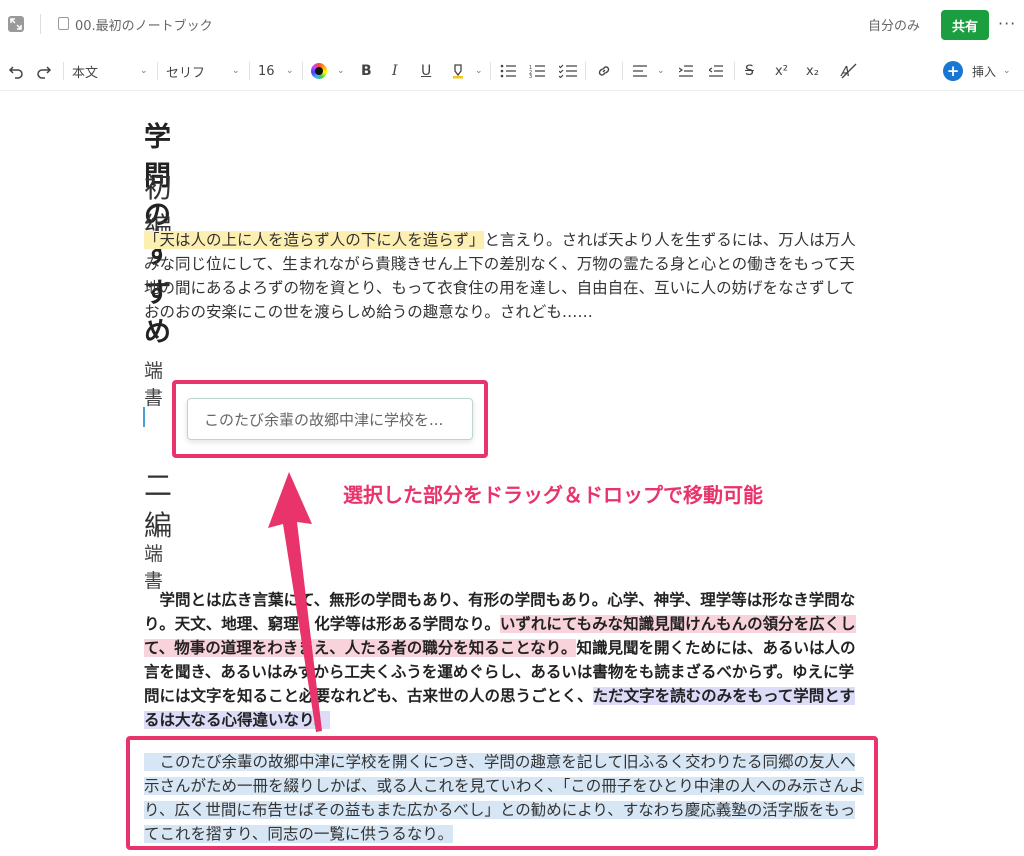 The width and height of the screenshot is (1024, 856). Describe the element at coordinates (553, 495) in the screenshot. I see `annotation-caption: 選択した部分をドラッグ＆ドロップで移動可能` at that location.